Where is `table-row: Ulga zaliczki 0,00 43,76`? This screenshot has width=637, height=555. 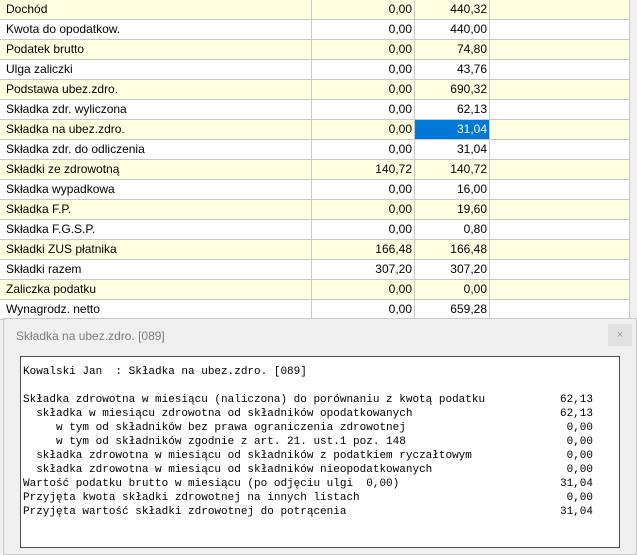
table-row: Ulga zaliczki 0,00 43,76 is located at coordinates (318, 70).